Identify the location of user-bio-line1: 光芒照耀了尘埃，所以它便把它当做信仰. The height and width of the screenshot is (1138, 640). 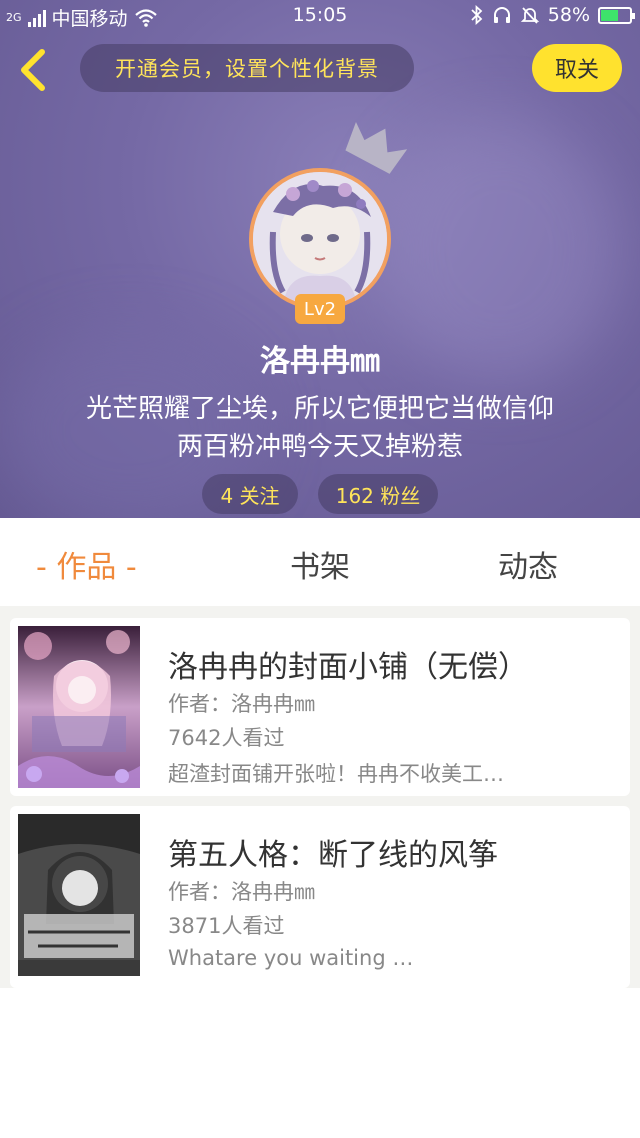
(319, 409).